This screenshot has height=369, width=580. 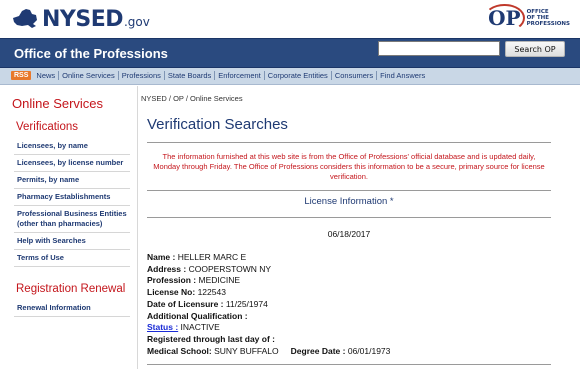 I want to click on medical-school-value: SUNY BUFFALO, so click(x=246, y=350).